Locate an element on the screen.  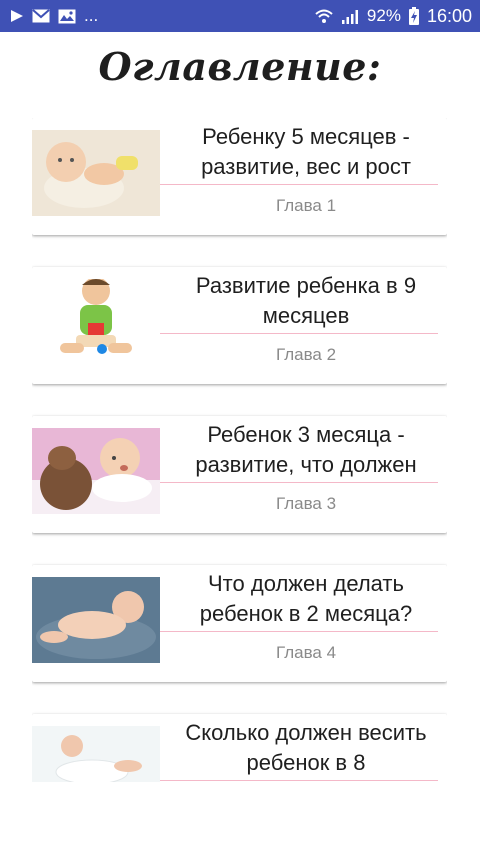
chapter-label-1: Глава 1 is located at coordinates (306, 205).